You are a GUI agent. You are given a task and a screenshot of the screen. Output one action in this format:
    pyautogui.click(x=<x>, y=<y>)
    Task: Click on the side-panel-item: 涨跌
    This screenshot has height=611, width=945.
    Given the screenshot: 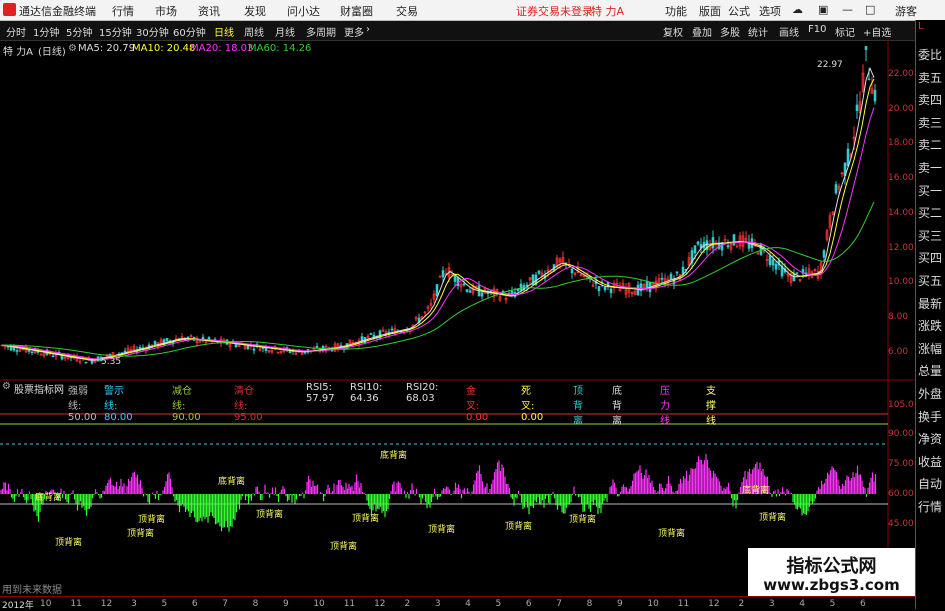 What is the action you would take?
    pyautogui.click(x=931, y=325)
    